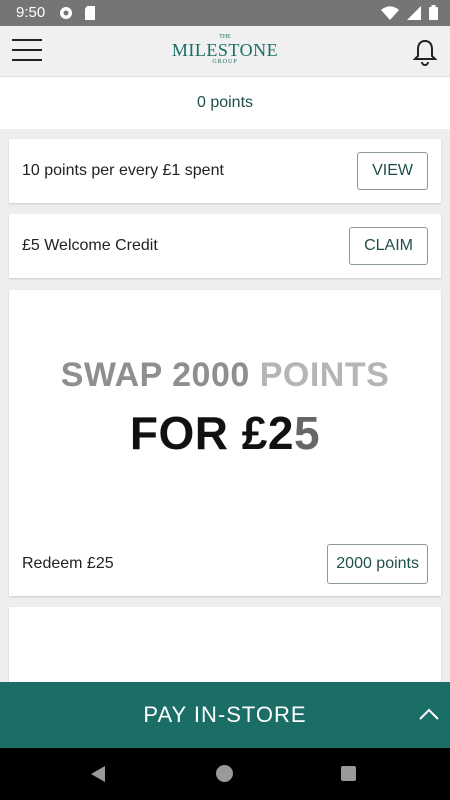 The height and width of the screenshot is (800, 450). What do you see at coordinates (225, 246) in the screenshot?
I see `offer-card-welcome-credit: £5 Welcome Credit CLAIM` at bounding box center [225, 246].